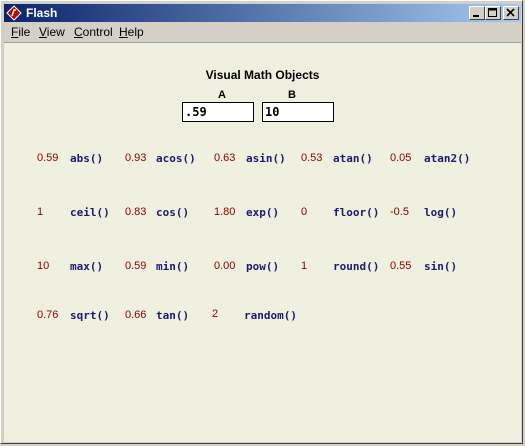  I want to click on abs-button: abs(), so click(86, 158).